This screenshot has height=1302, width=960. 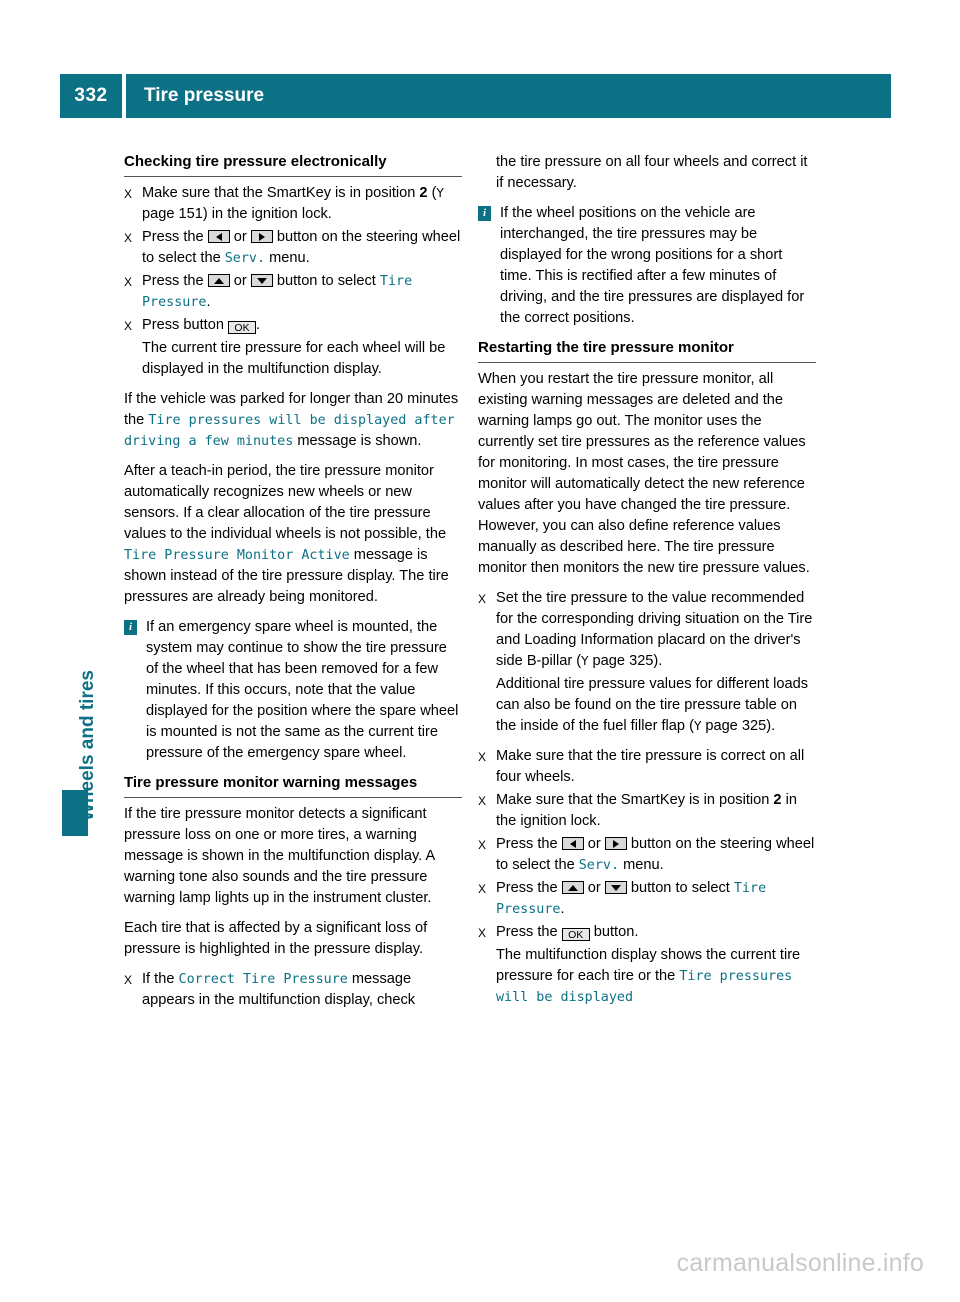 What do you see at coordinates (614, 932) in the screenshot?
I see `step-text-part: button.` at bounding box center [614, 932].